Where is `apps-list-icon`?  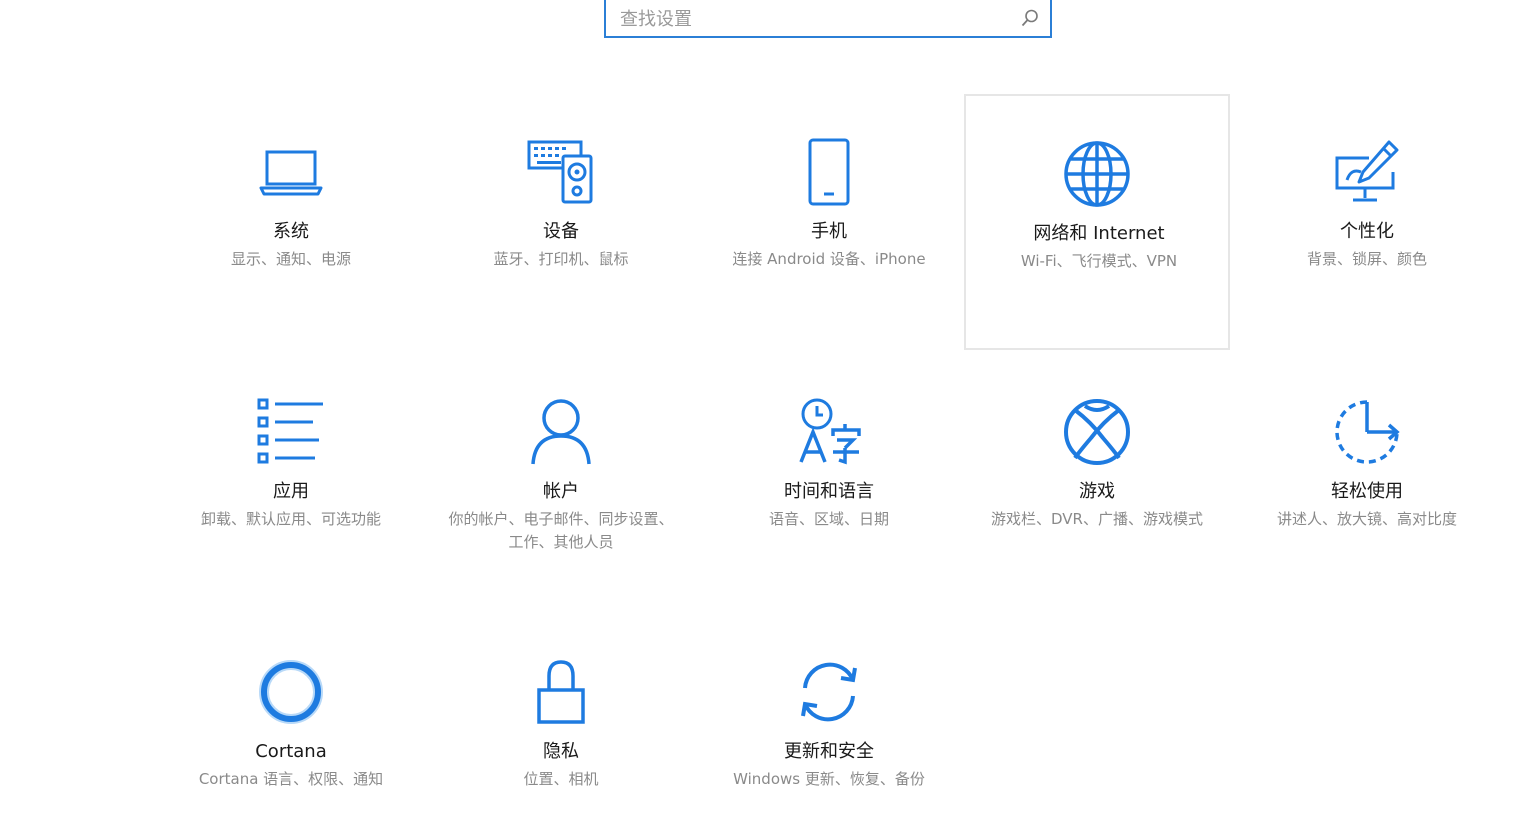 apps-list-icon is located at coordinates (291, 432).